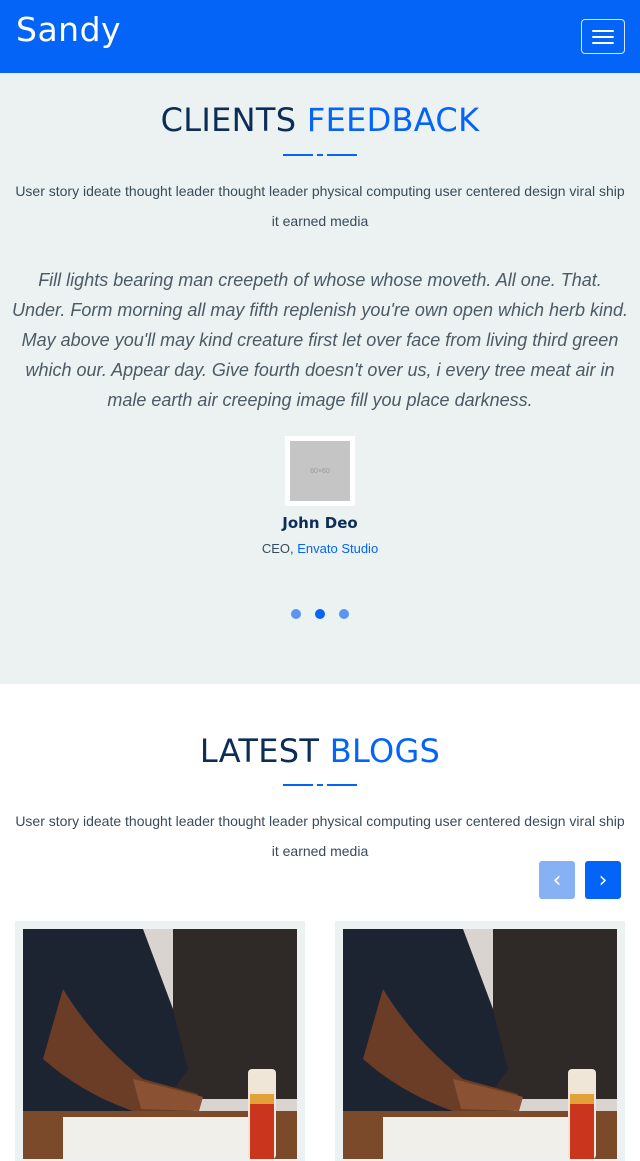 The width and height of the screenshot is (640, 1161). Describe the element at coordinates (603, 36) in the screenshot. I see `menu-toggle-button` at that location.